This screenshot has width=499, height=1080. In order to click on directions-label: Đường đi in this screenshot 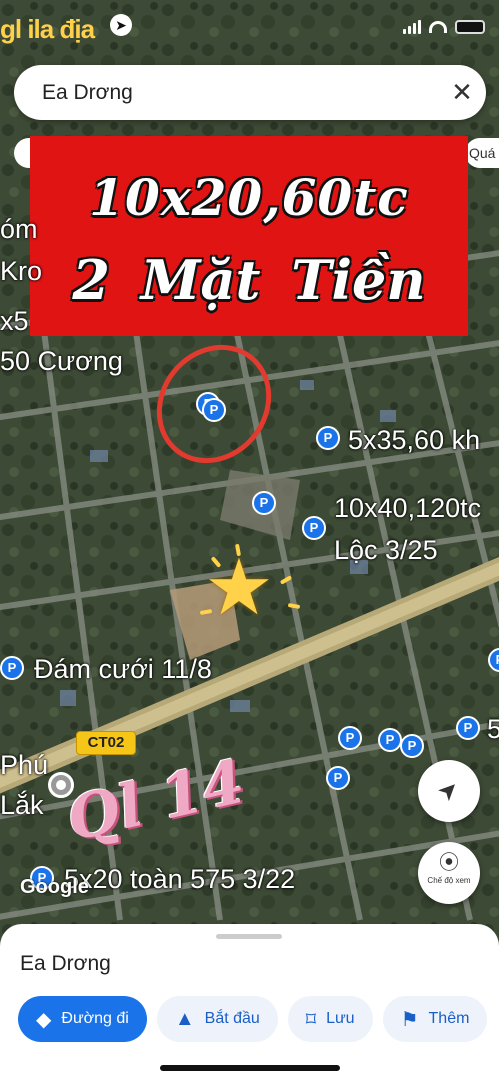, I will do `click(95, 1018)`.